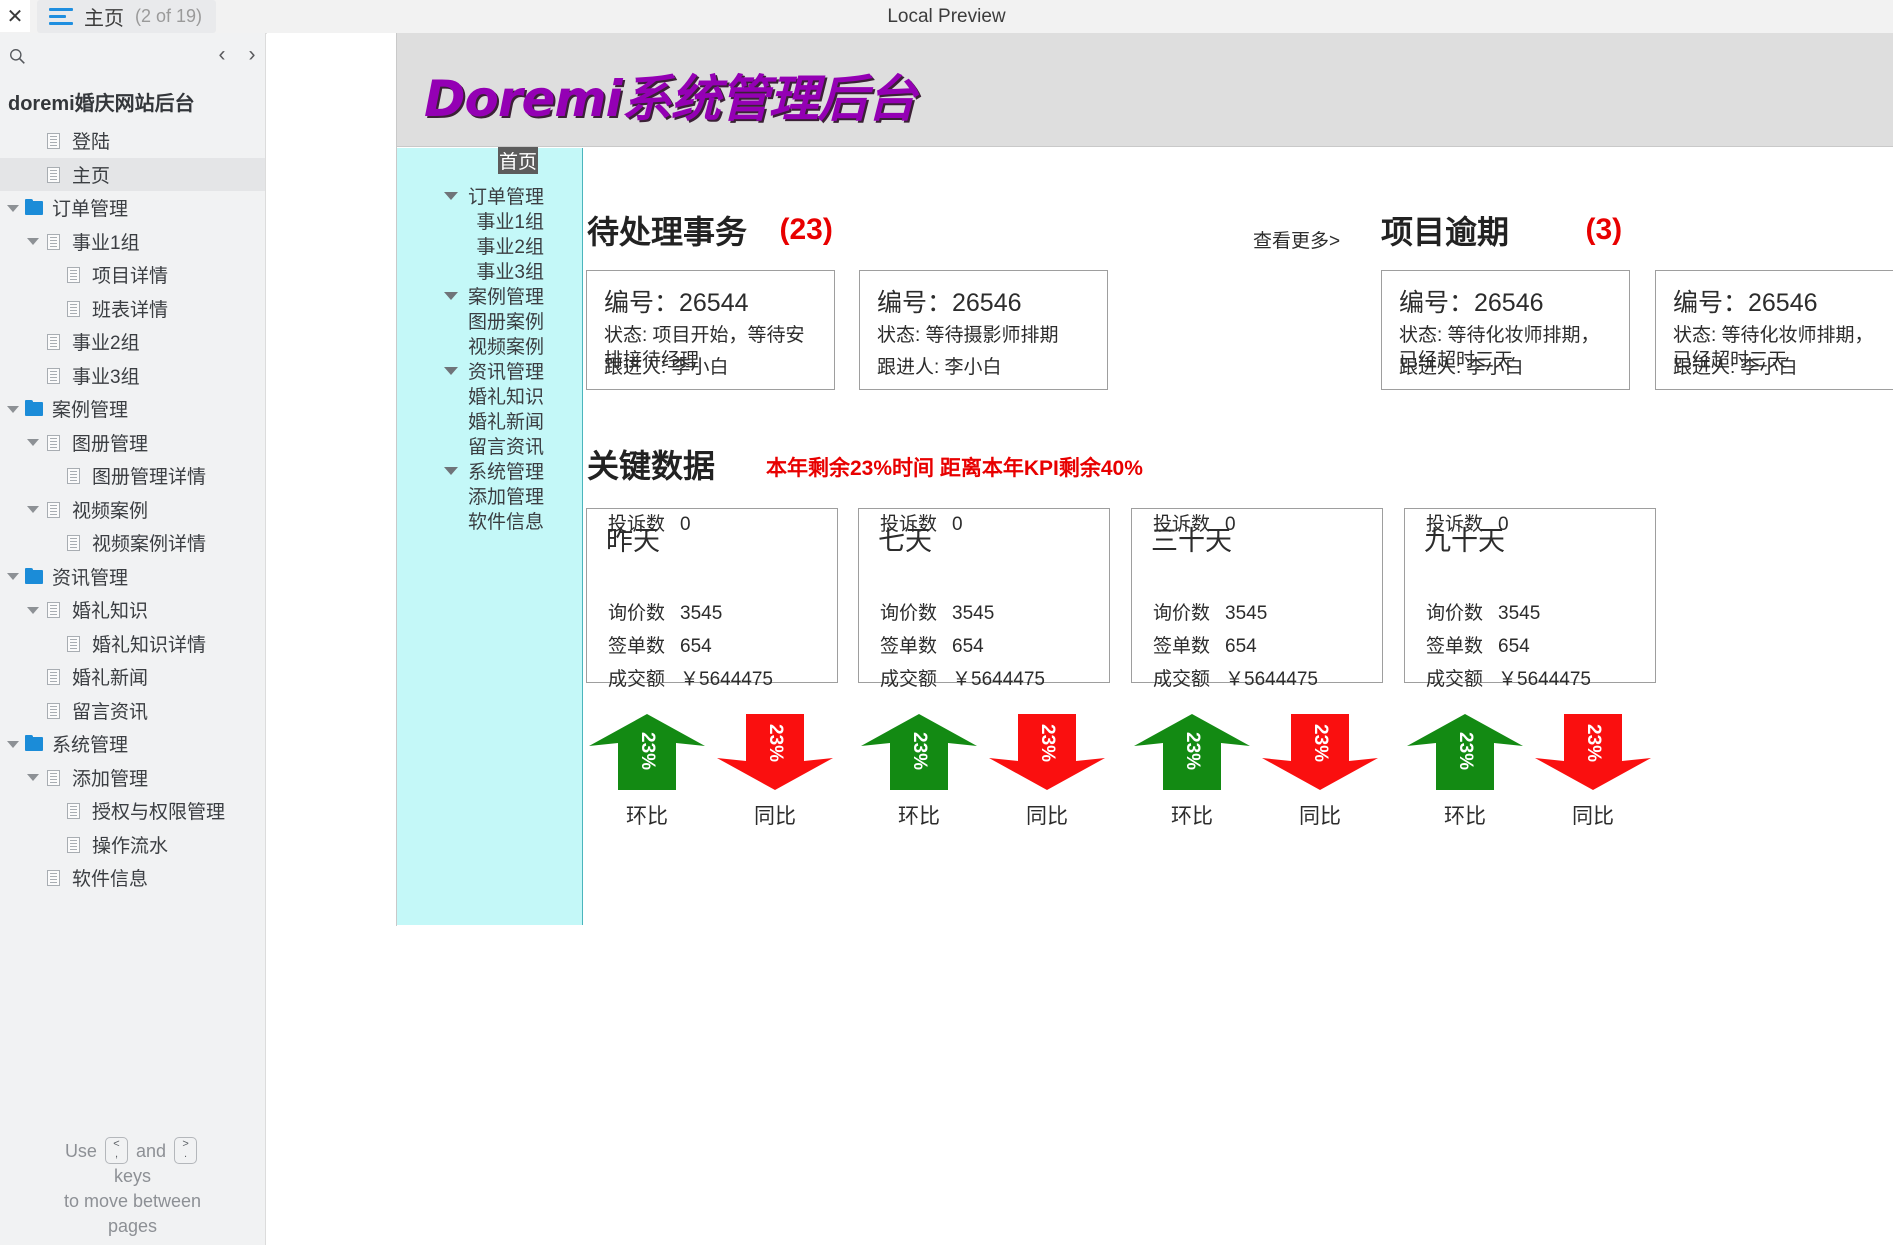  I want to click on key-data-card: 昨天 询价数 3545 签单数 654 成交额 ￥5644475 投诉数 0, so click(712, 599).